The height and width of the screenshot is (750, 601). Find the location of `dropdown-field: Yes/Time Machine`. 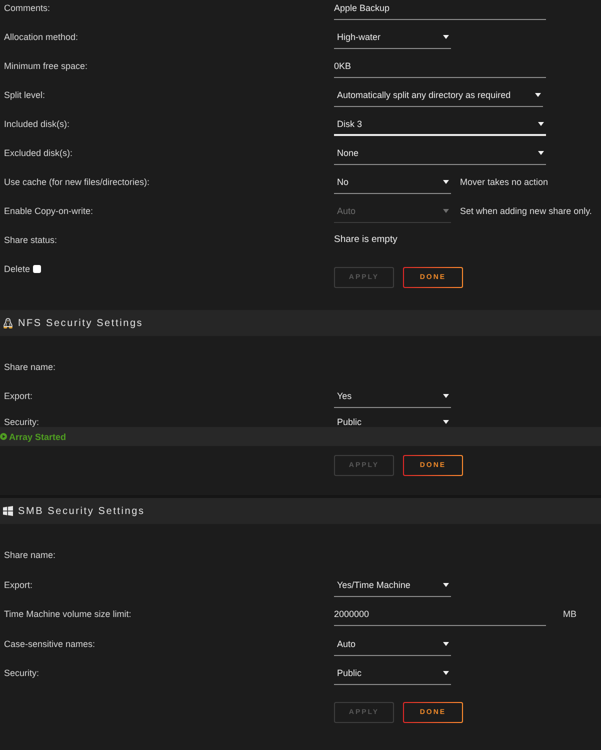

dropdown-field: Yes/Time Machine is located at coordinates (392, 586).